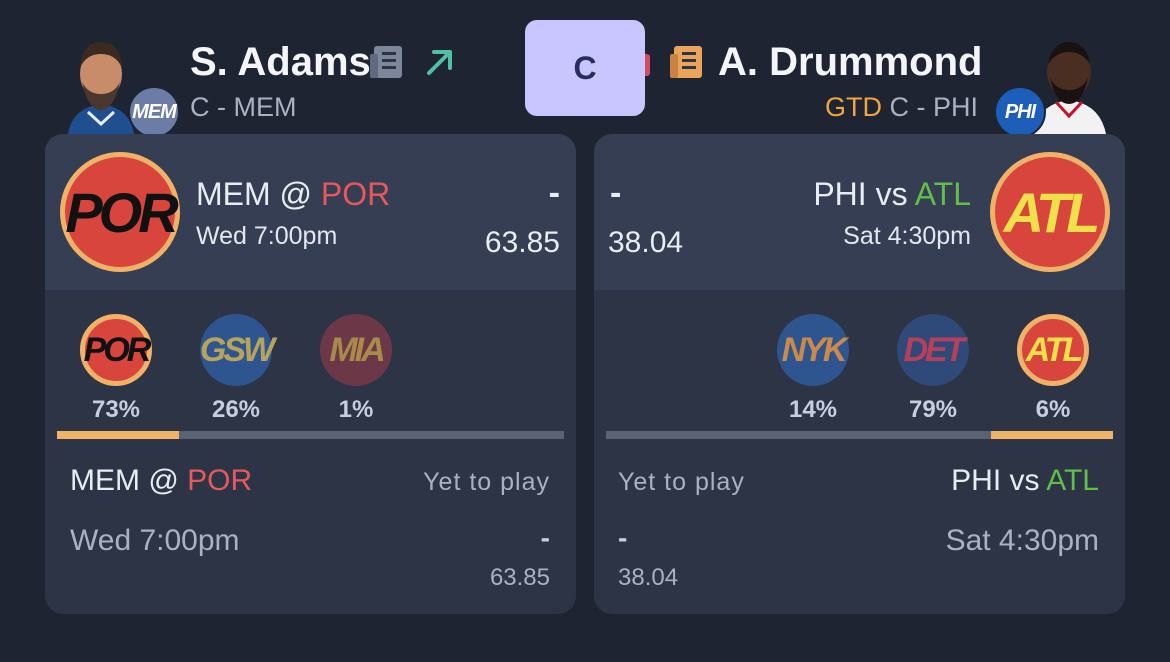 This screenshot has height=662, width=1170. Describe the element at coordinates (519, 577) in the screenshot. I see `detail-projected: 63.85` at that location.